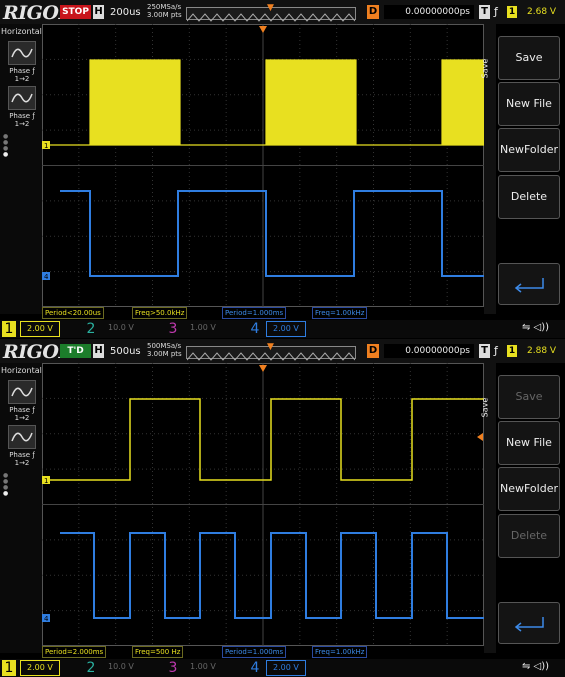  I want to click on measurement-item: Period<20.00us, so click(73, 313).